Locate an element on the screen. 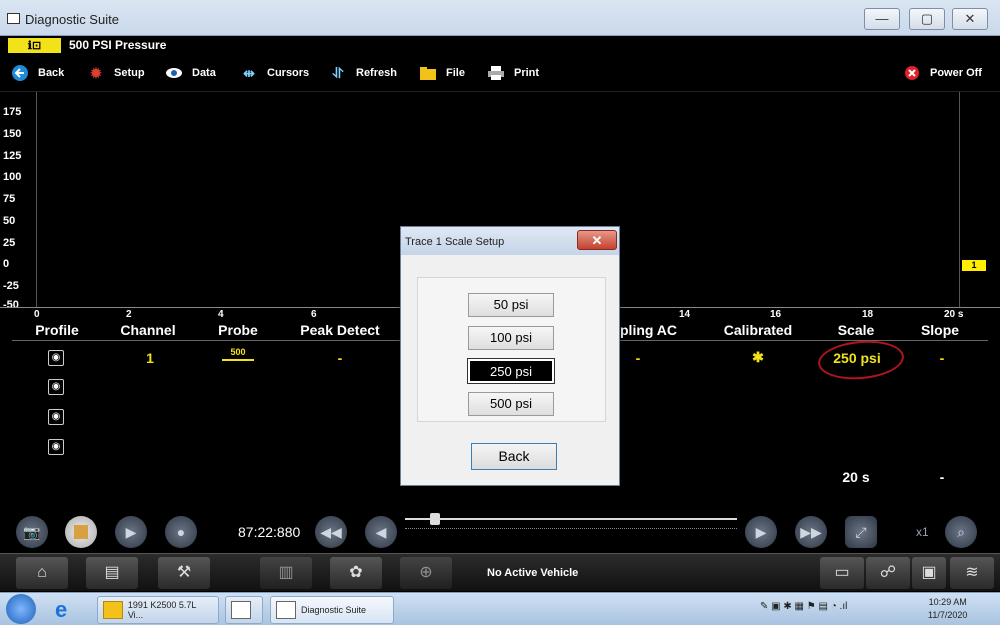  x-tick: 4 is located at coordinates (221, 314).